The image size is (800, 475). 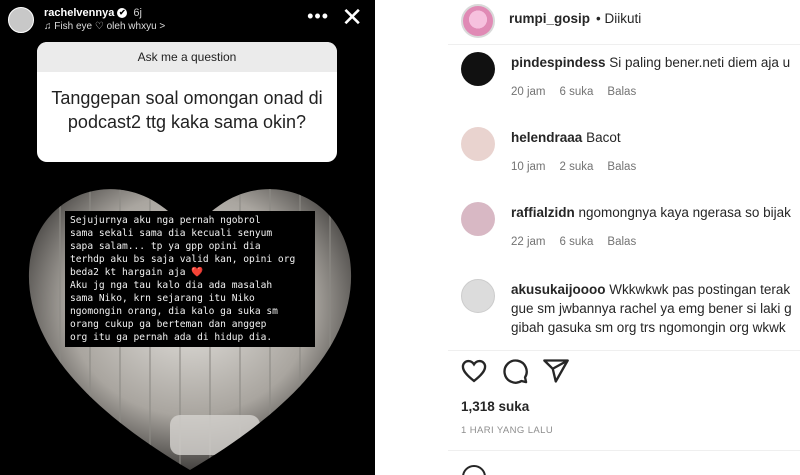 I want to click on comment-time: 10 jam, so click(x=528, y=167).